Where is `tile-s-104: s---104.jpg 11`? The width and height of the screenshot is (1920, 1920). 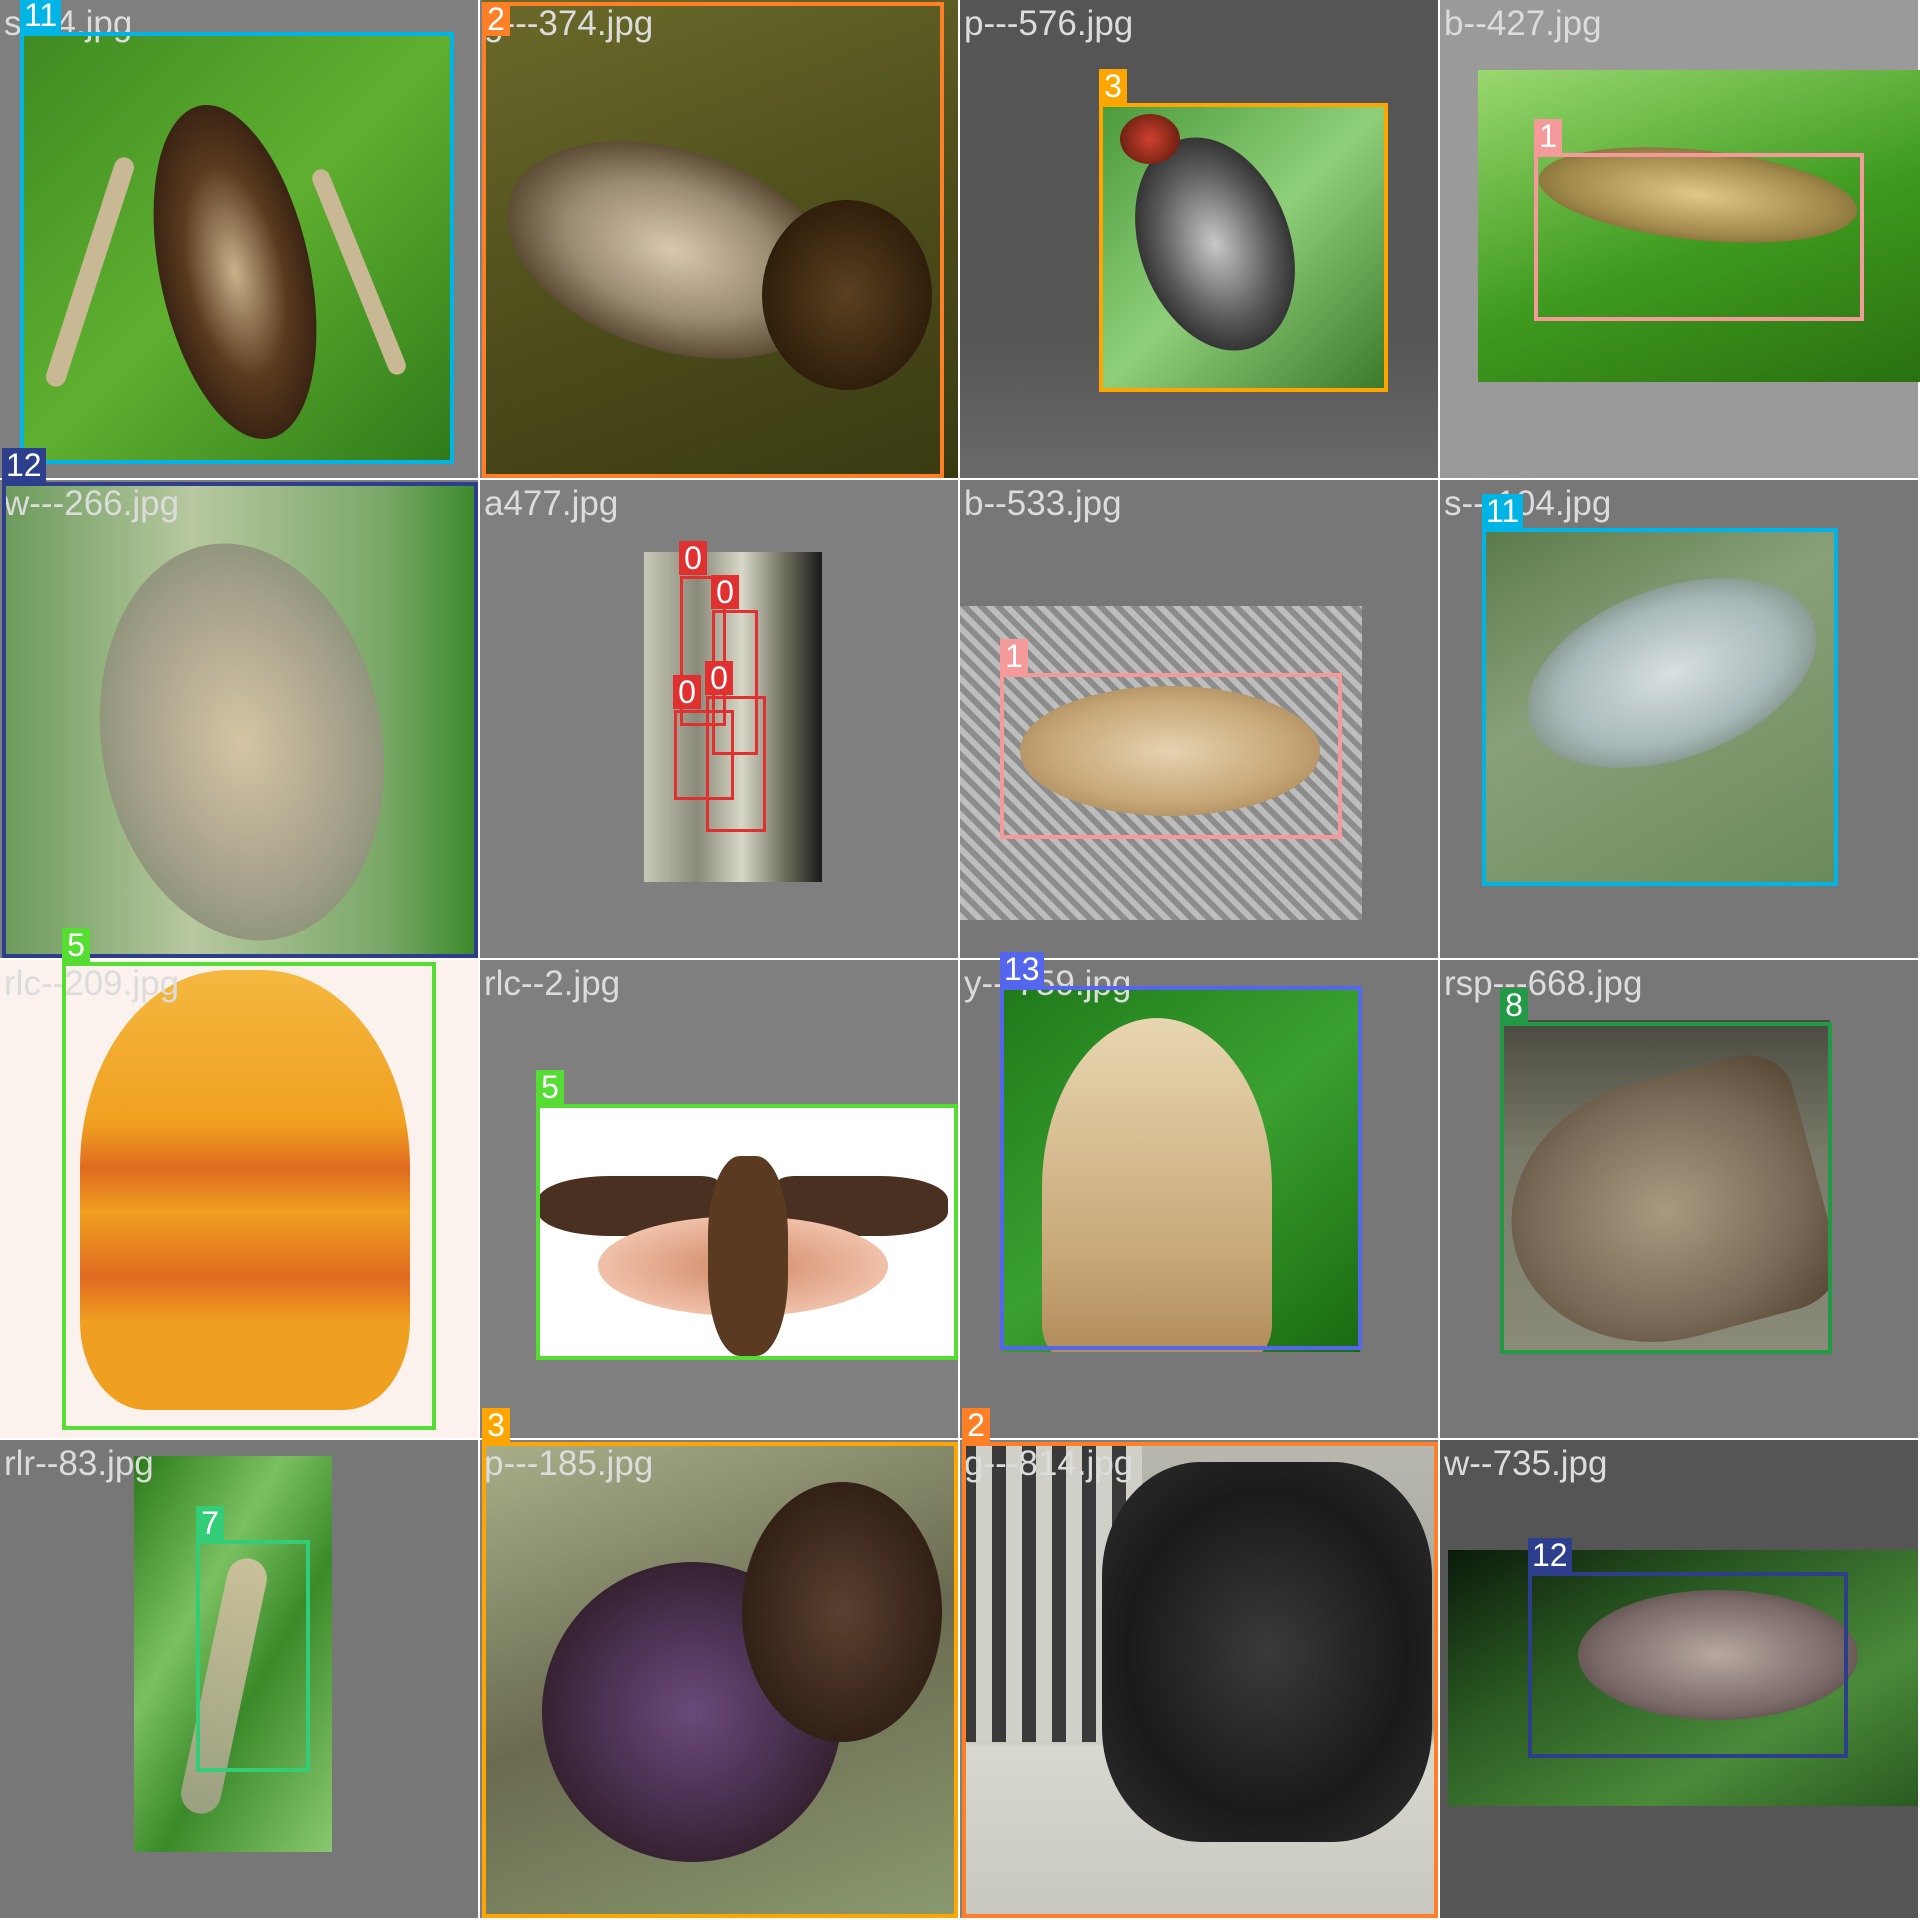 tile-s-104: s---104.jpg 11 is located at coordinates (1680, 720).